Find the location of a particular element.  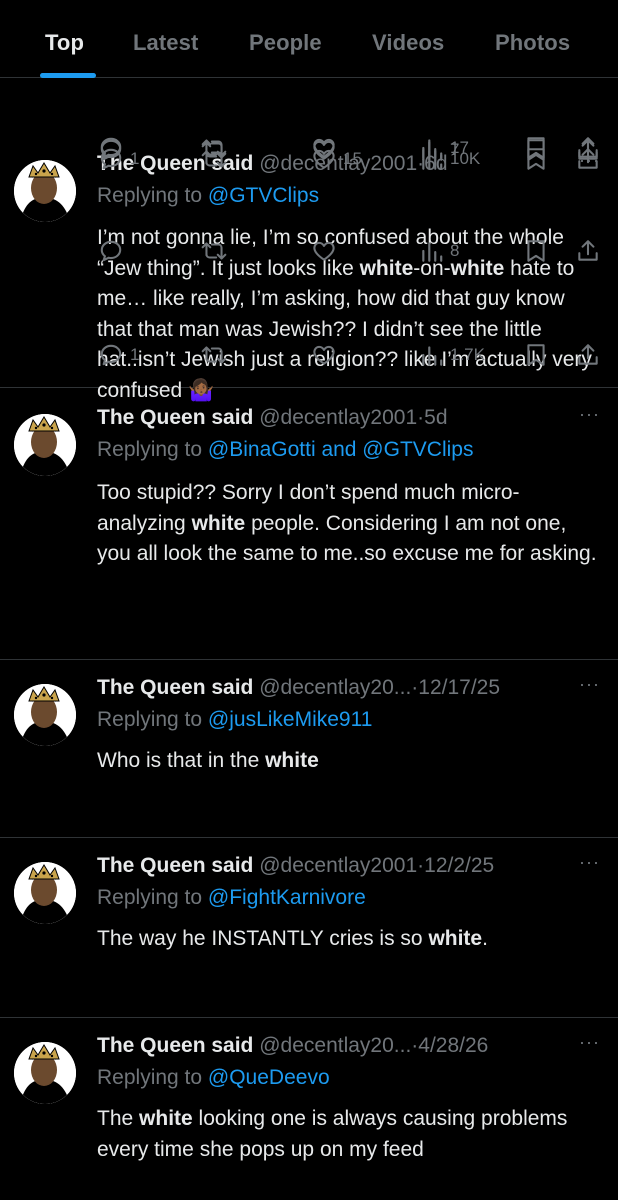

tab-top: Top is located at coordinates (64, 43).